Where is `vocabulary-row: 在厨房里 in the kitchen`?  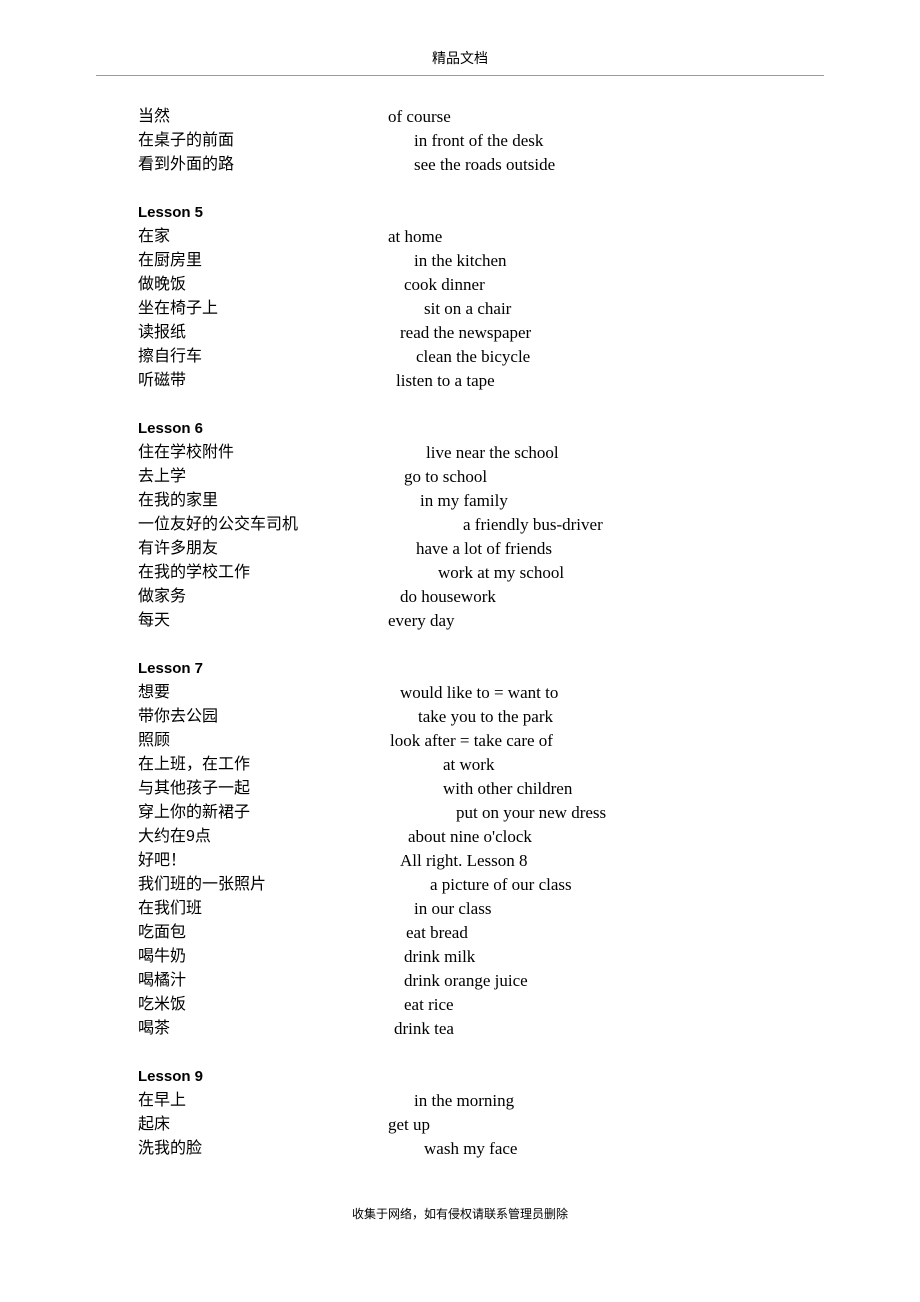
vocabulary-row: 在厨房里 in the kitchen is located at coordinates (488, 261).